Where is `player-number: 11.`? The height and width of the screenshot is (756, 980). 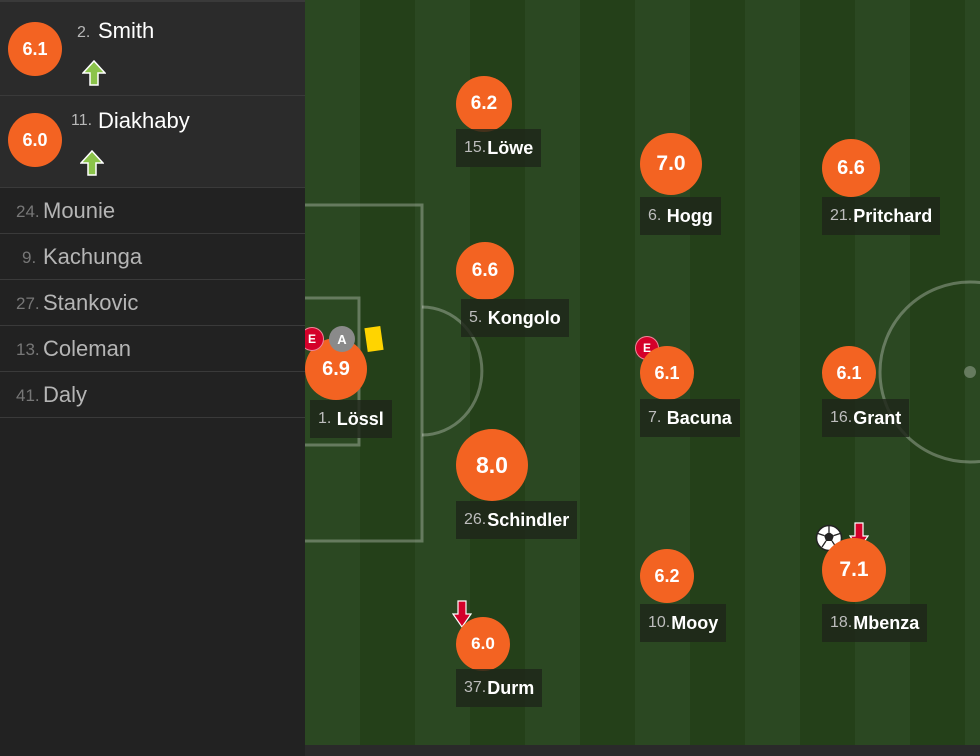 player-number: 11. is located at coordinates (82, 120).